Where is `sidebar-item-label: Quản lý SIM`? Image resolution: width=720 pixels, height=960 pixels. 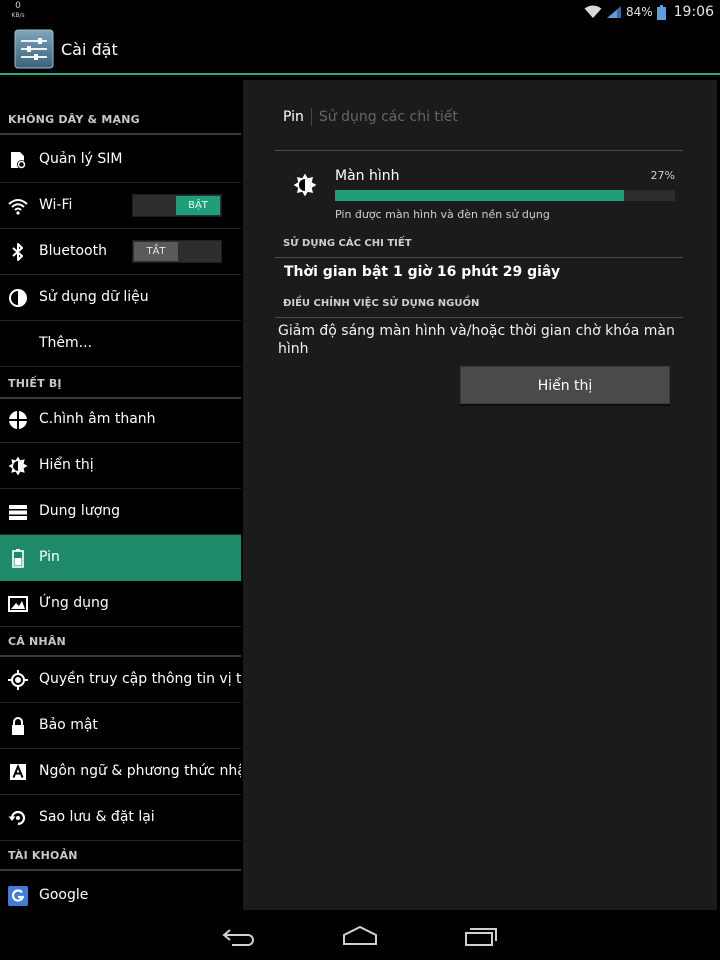 sidebar-item-label: Quản lý SIM is located at coordinates (81, 159).